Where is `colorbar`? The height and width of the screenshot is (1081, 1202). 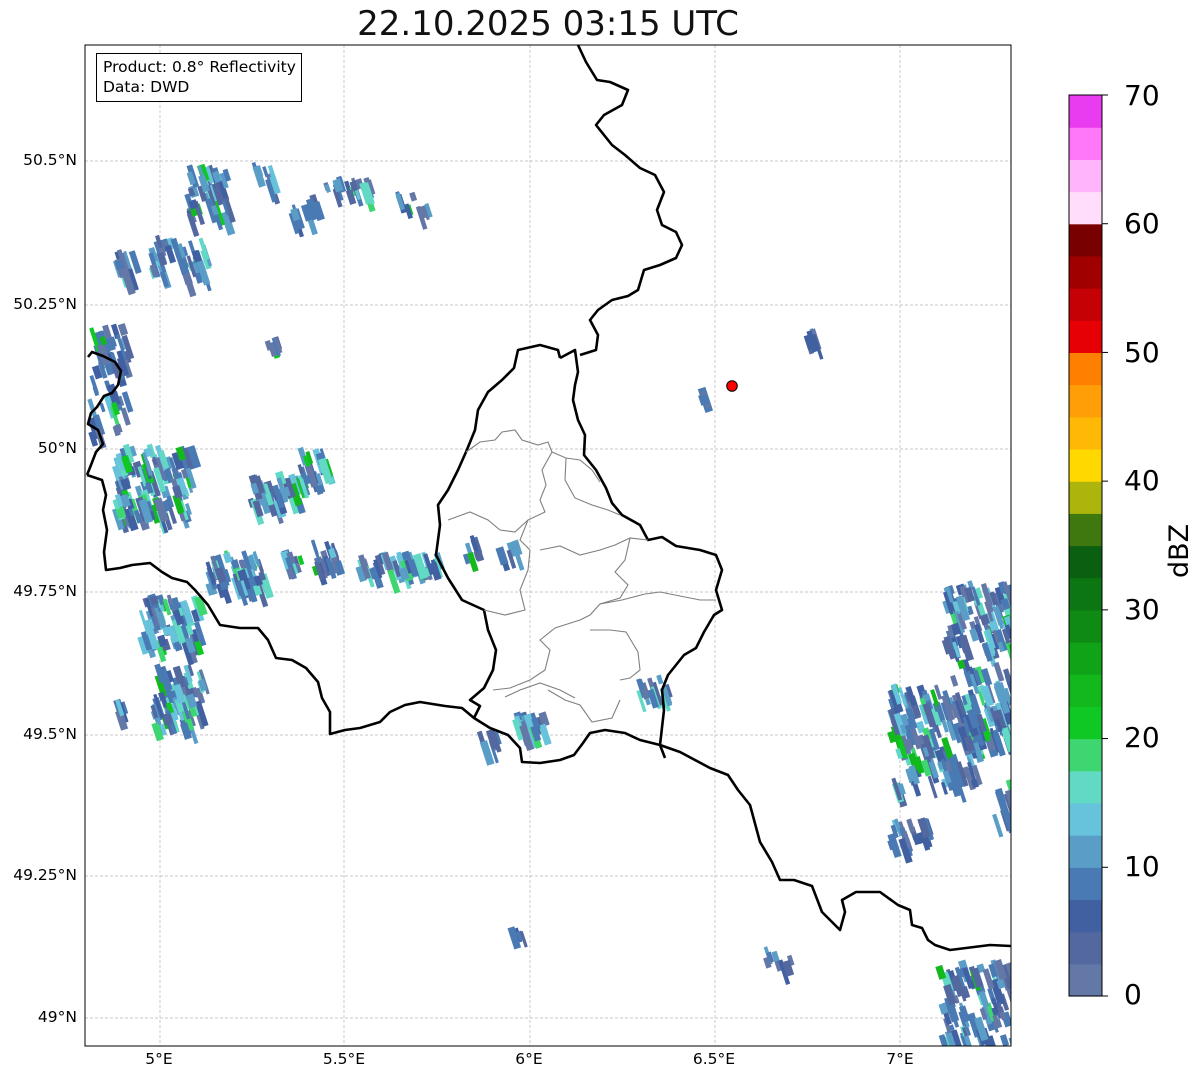
colorbar is located at coordinates (1088, 545).